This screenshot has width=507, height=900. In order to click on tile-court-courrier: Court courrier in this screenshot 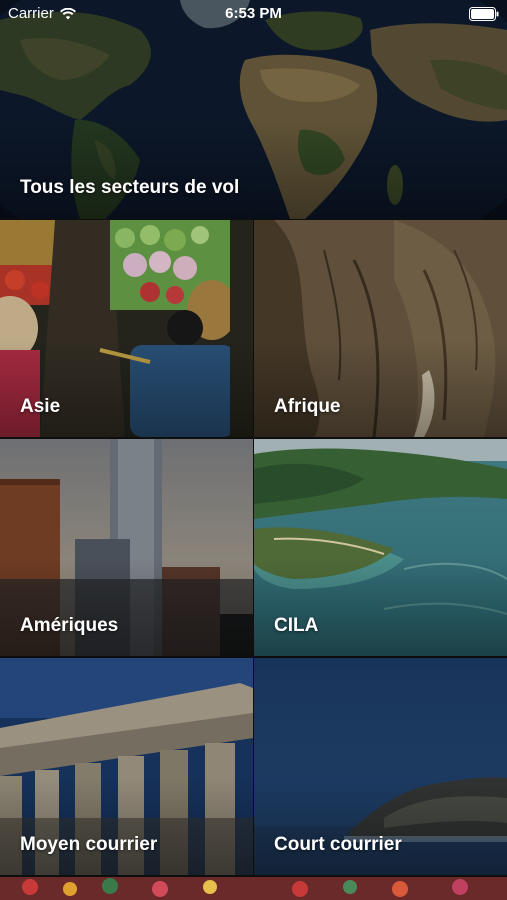, I will do `click(380, 766)`.